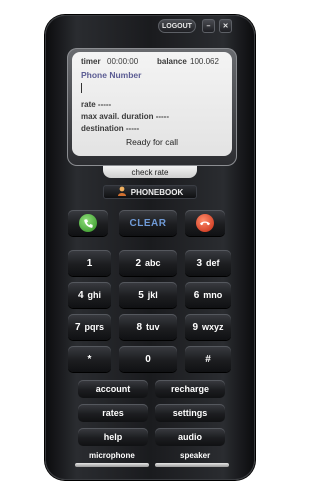 The width and height of the screenshot is (320, 495). I want to click on key-3: 3 def, so click(208, 263).